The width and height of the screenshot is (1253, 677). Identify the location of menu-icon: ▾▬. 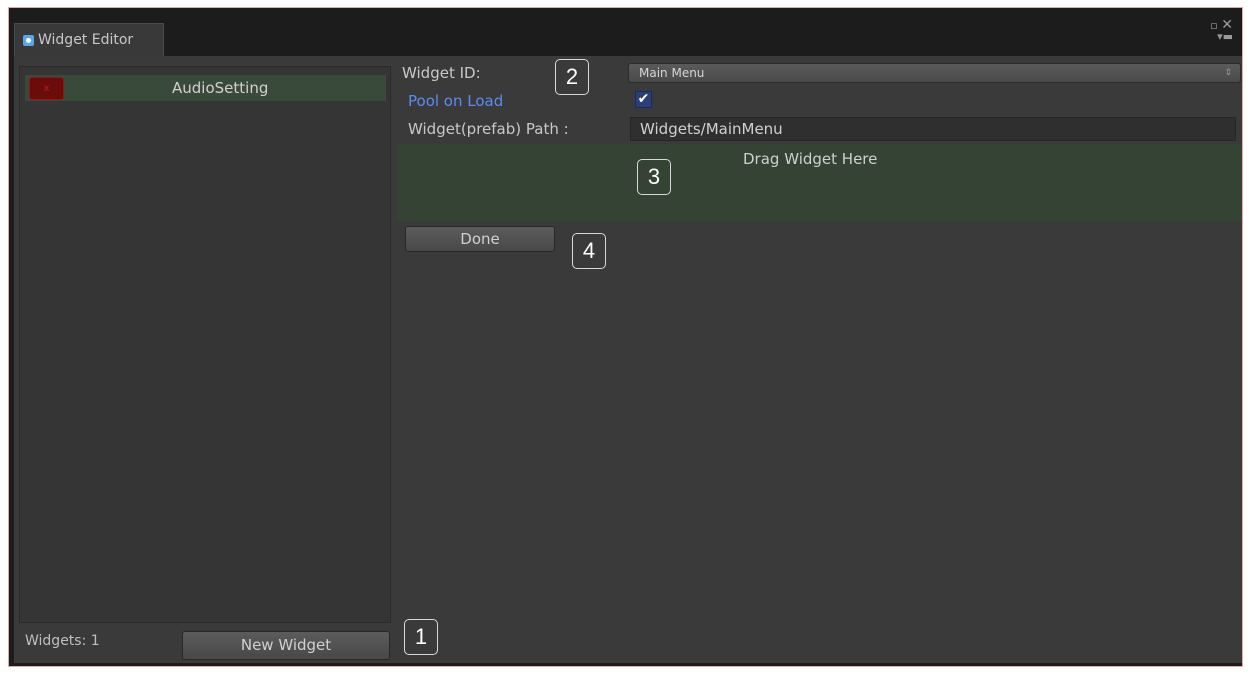
(1221, 36).